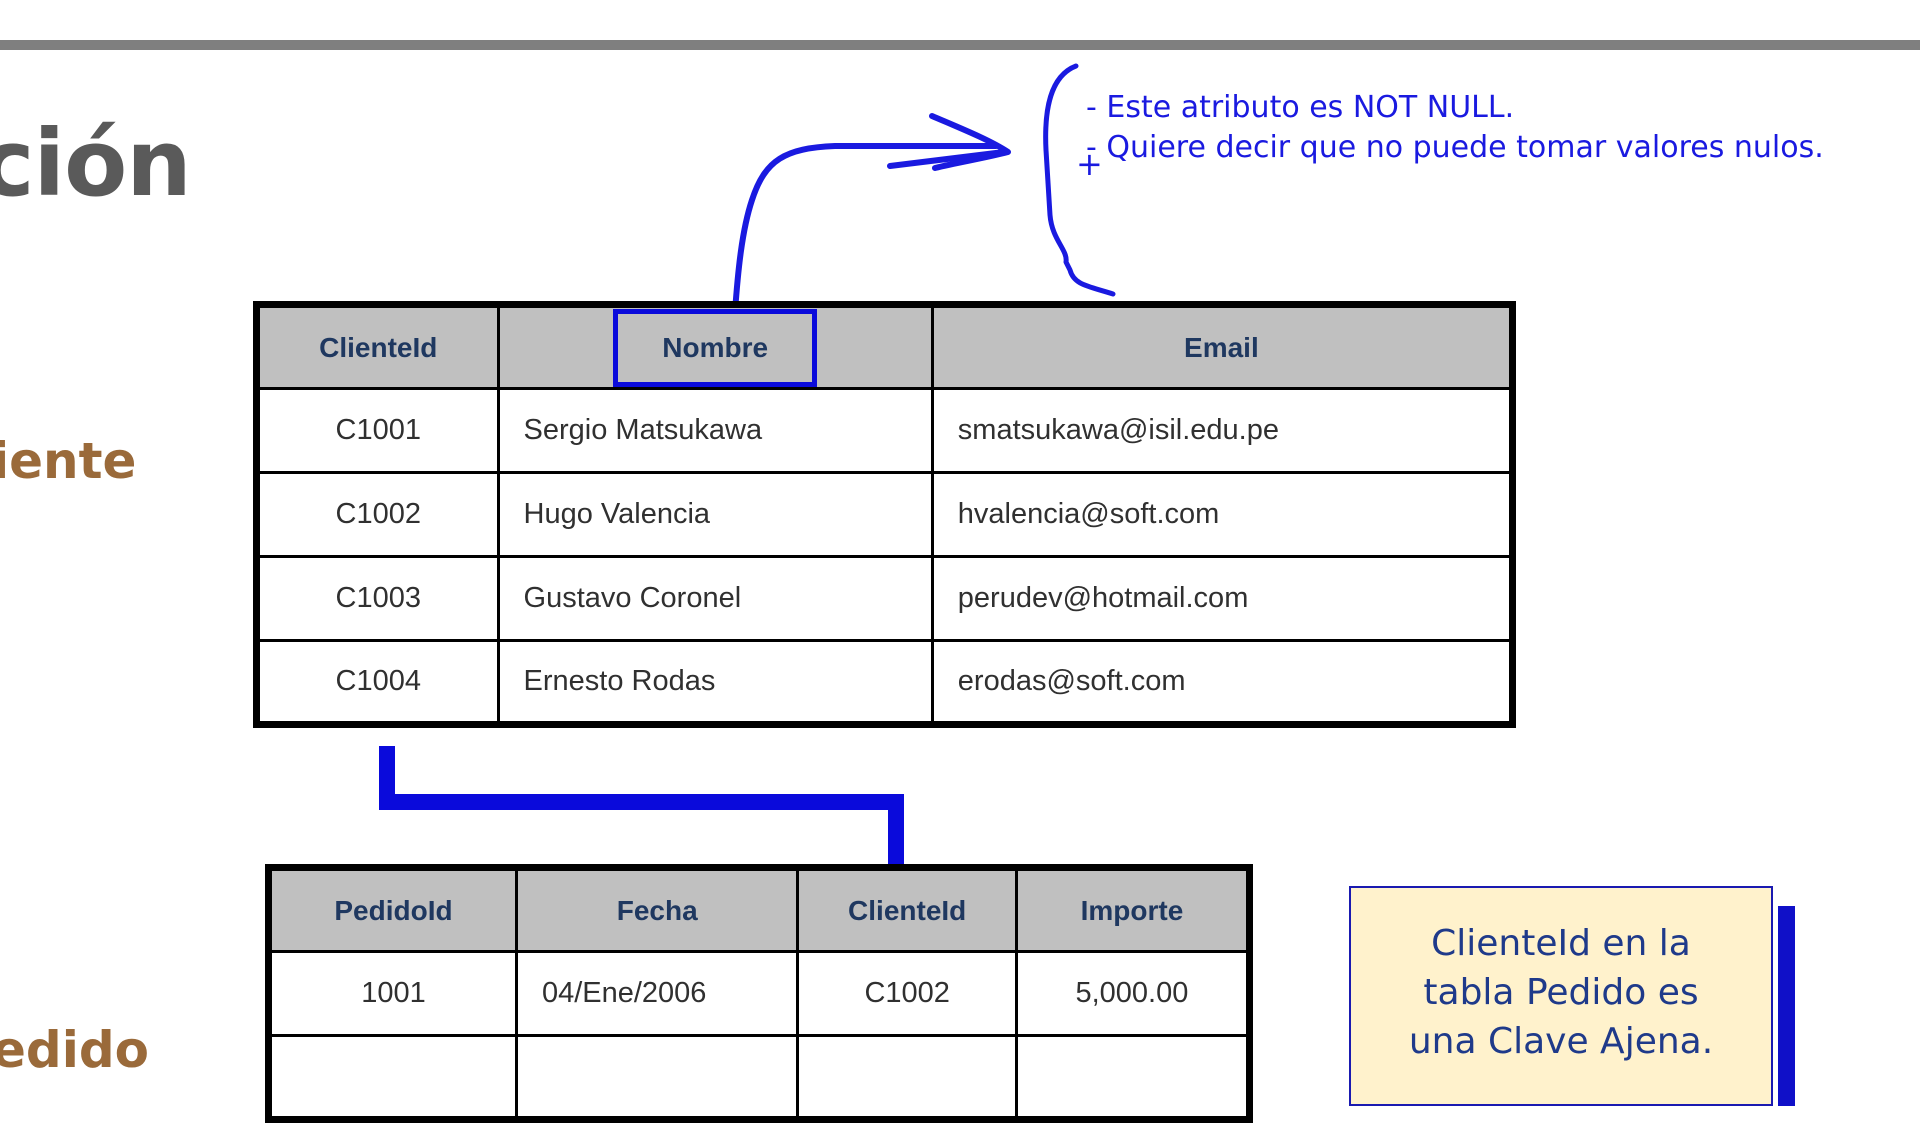 This screenshot has height=1123, width=1920. I want to click on cell-nombre: Ernesto Rodas, so click(715, 682).